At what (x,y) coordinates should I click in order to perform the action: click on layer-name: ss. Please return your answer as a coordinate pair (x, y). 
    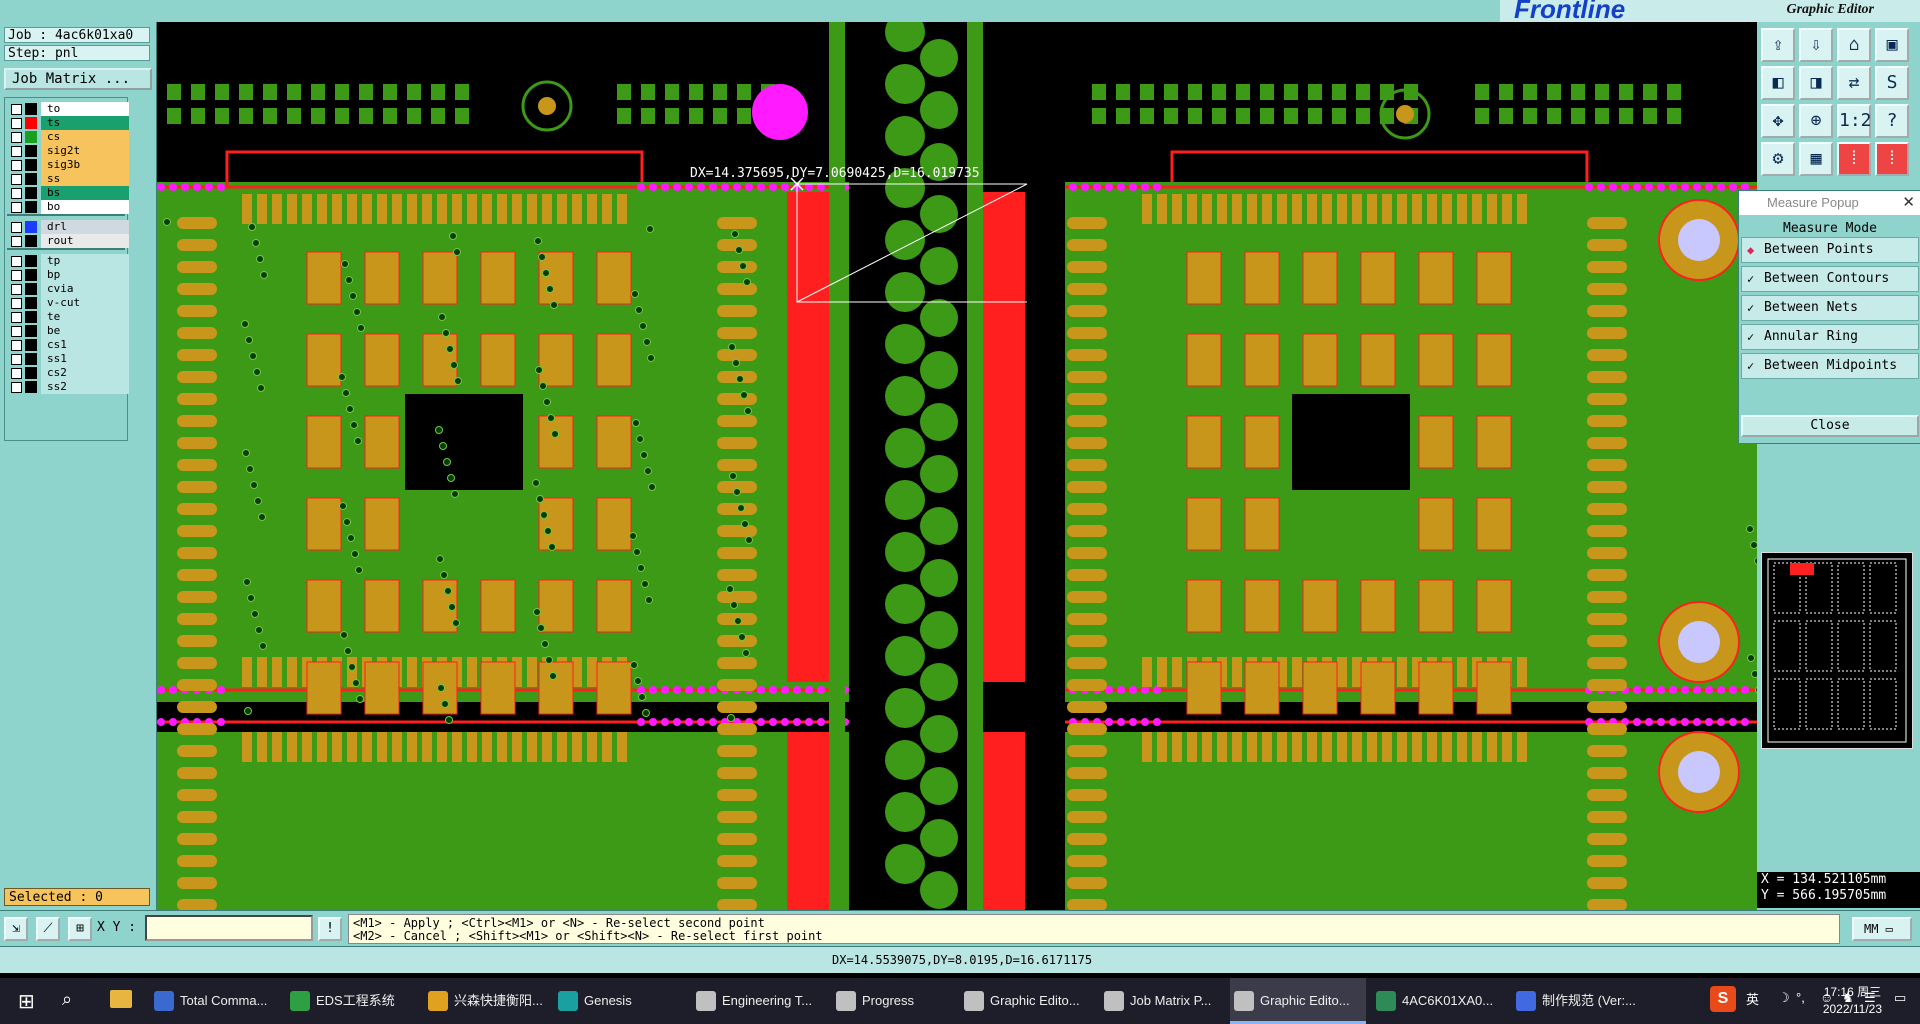
    Looking at the image, I should click on (85, 179).